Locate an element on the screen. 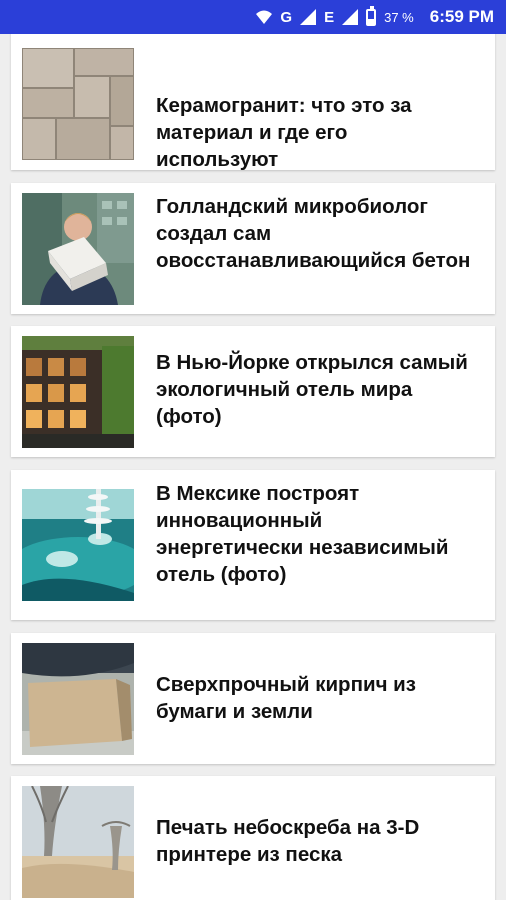 The height and width of the screenshot is (900, 506). man-holding-concrete-block-image is located at coordinates (78, 249).